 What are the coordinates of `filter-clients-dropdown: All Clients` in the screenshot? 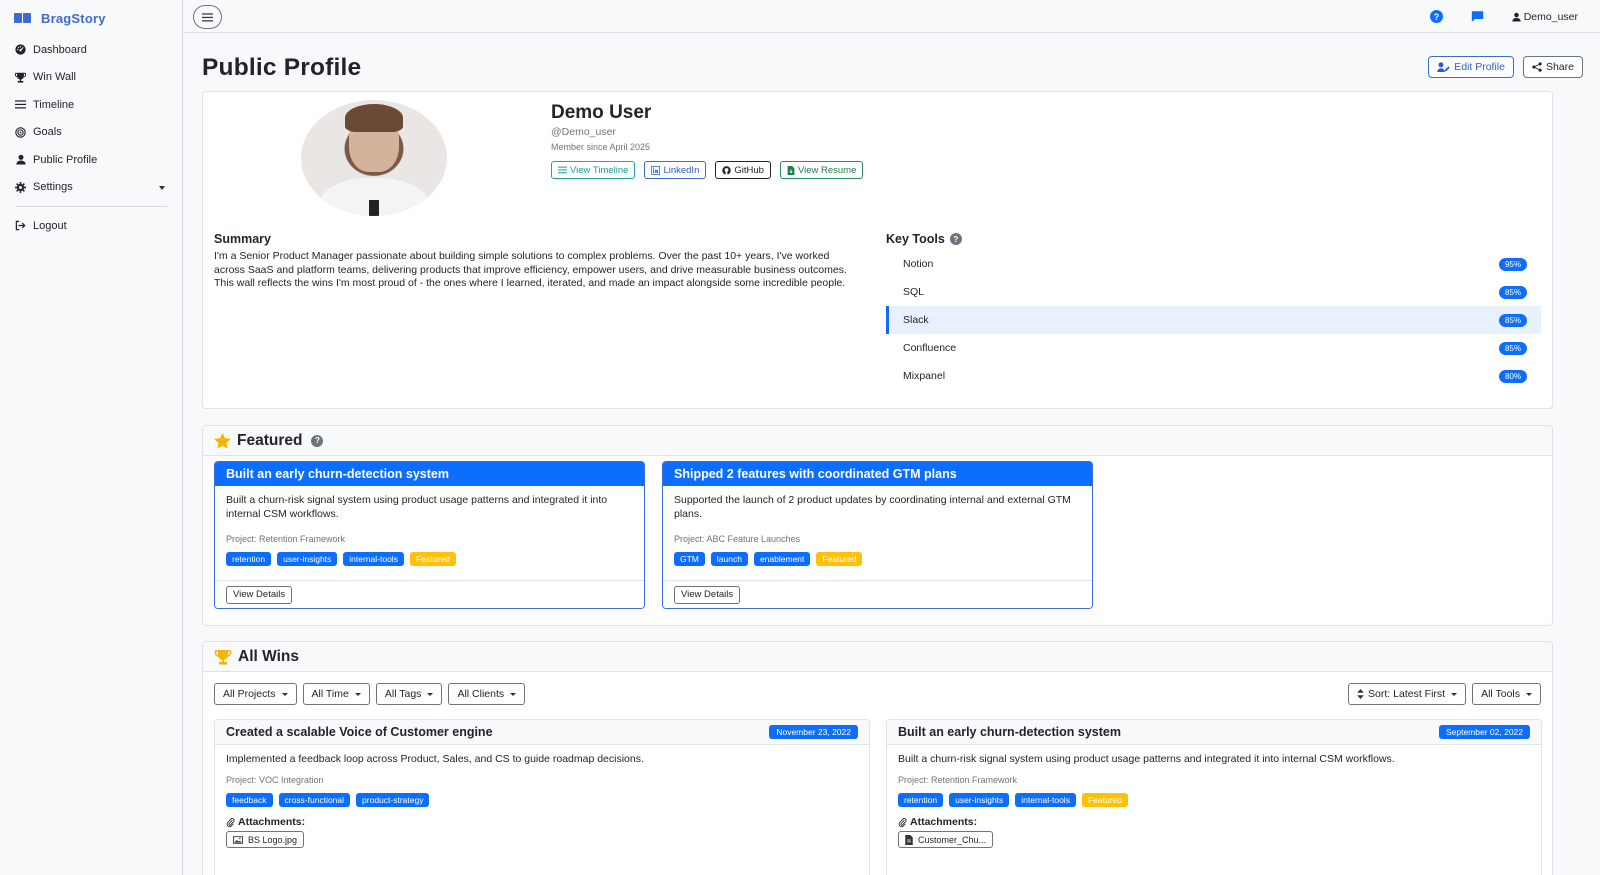 It's located at (487, 694).